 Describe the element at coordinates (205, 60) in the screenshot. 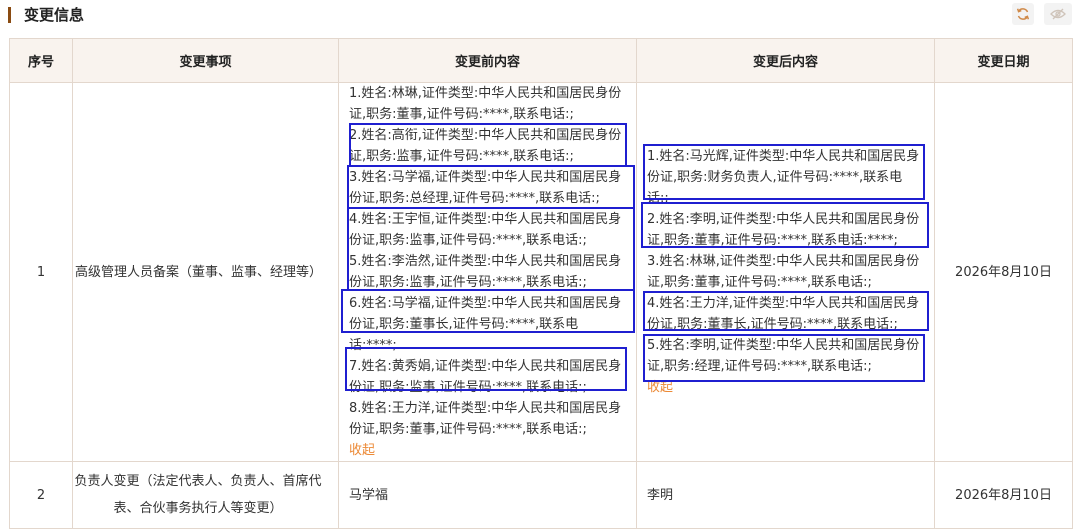

I see `column-header-item: 变更事项` at that location.